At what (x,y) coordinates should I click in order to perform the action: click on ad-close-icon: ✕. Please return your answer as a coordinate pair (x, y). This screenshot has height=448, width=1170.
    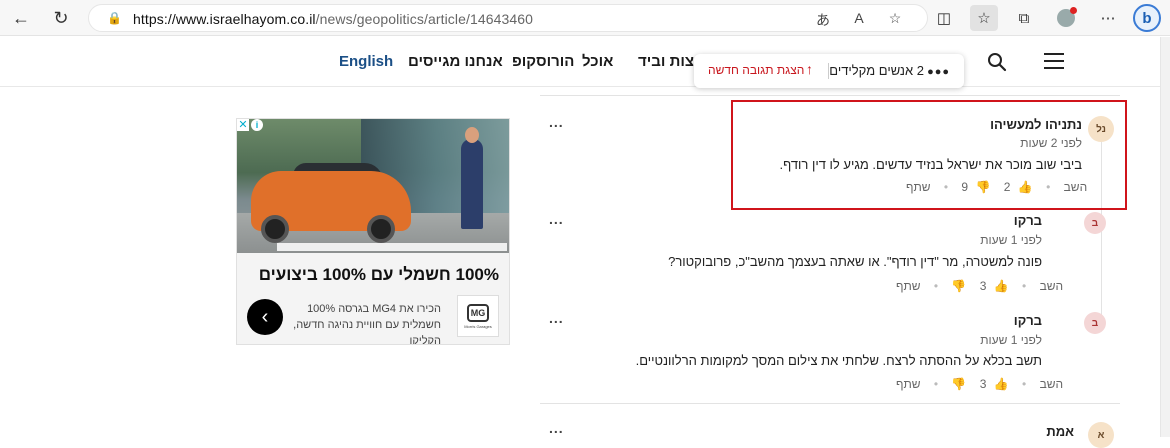
    Looking at the image, I should click on (243, 125).